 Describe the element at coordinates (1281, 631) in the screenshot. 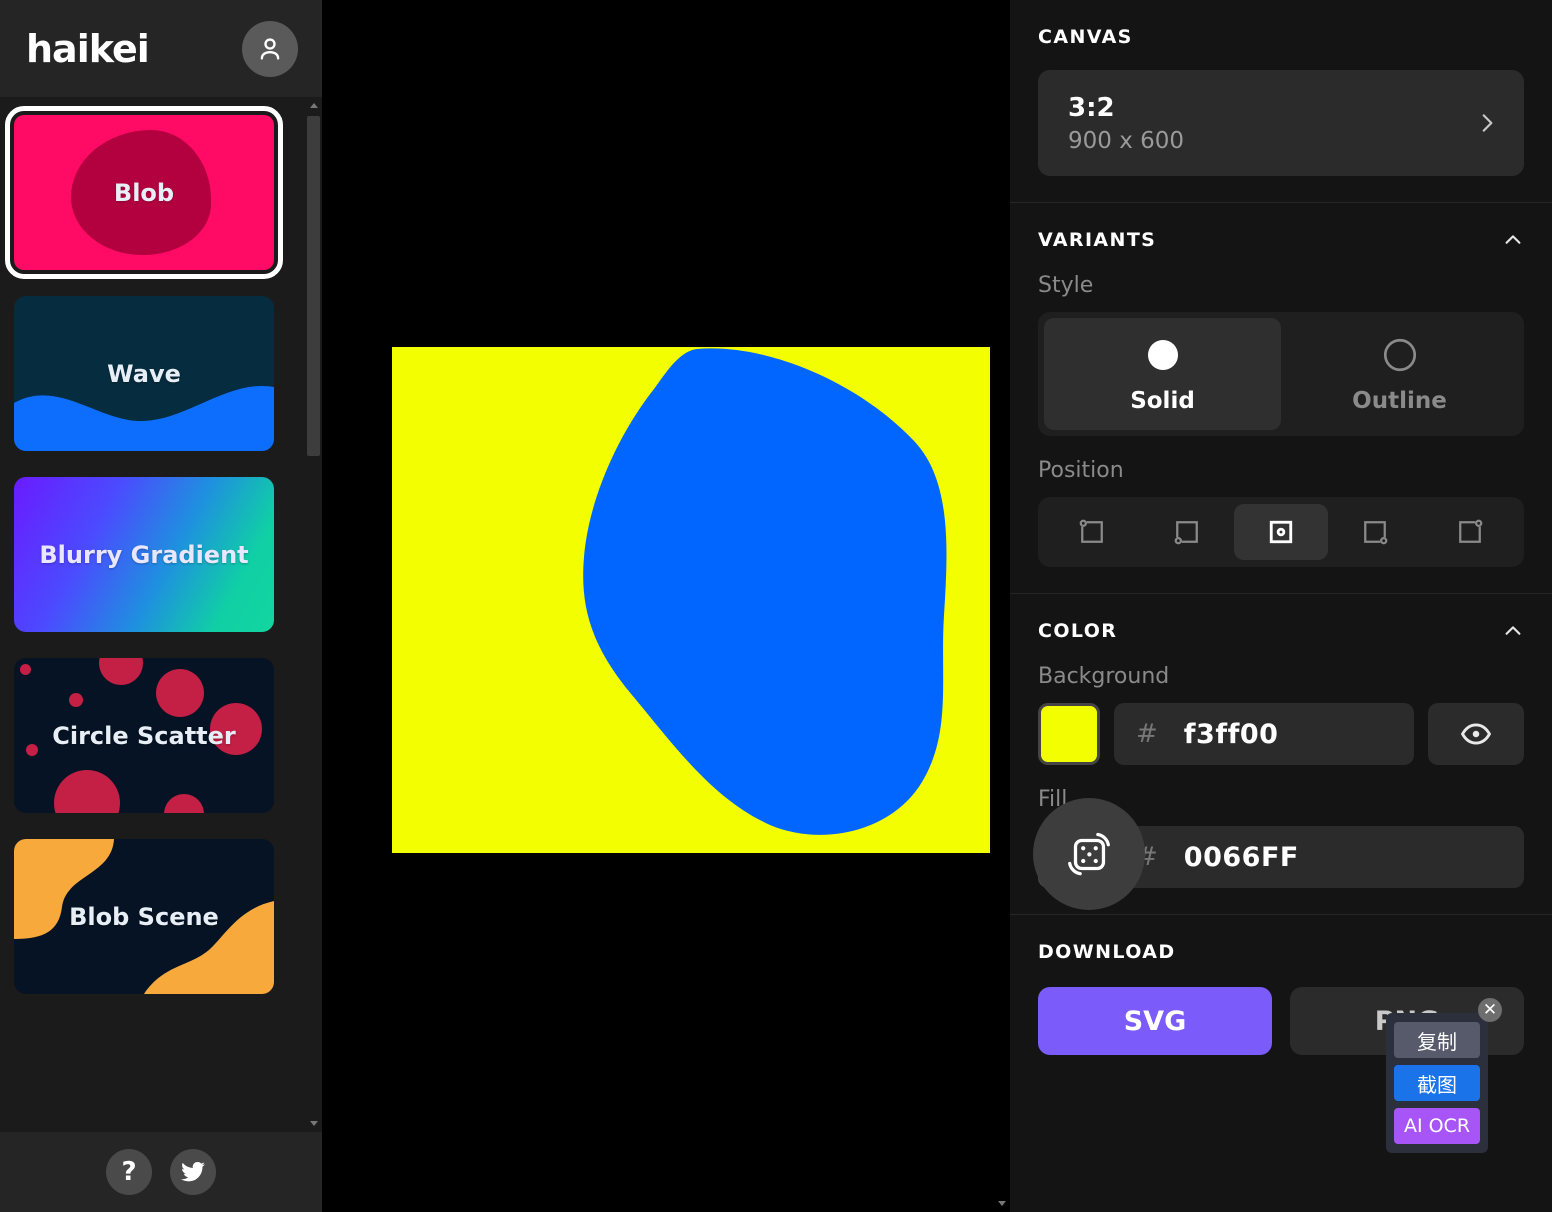

I see `color-section-header: COLOR` at that location.